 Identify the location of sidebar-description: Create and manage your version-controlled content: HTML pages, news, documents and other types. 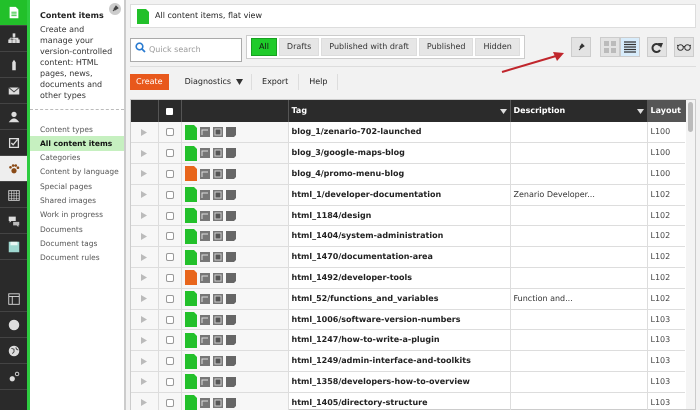
(77, 62).